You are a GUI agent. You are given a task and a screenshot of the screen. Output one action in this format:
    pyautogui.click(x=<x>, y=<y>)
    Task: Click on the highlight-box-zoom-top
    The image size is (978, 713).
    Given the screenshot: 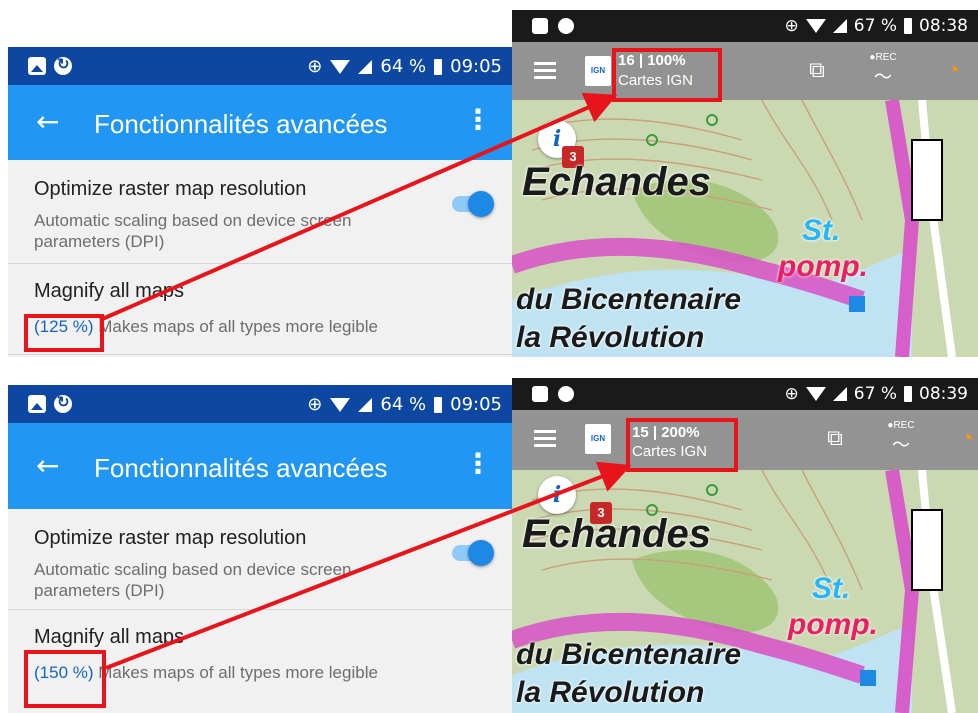 What is the action you would take?
    pyautogui.click(x=667, y=75)
    